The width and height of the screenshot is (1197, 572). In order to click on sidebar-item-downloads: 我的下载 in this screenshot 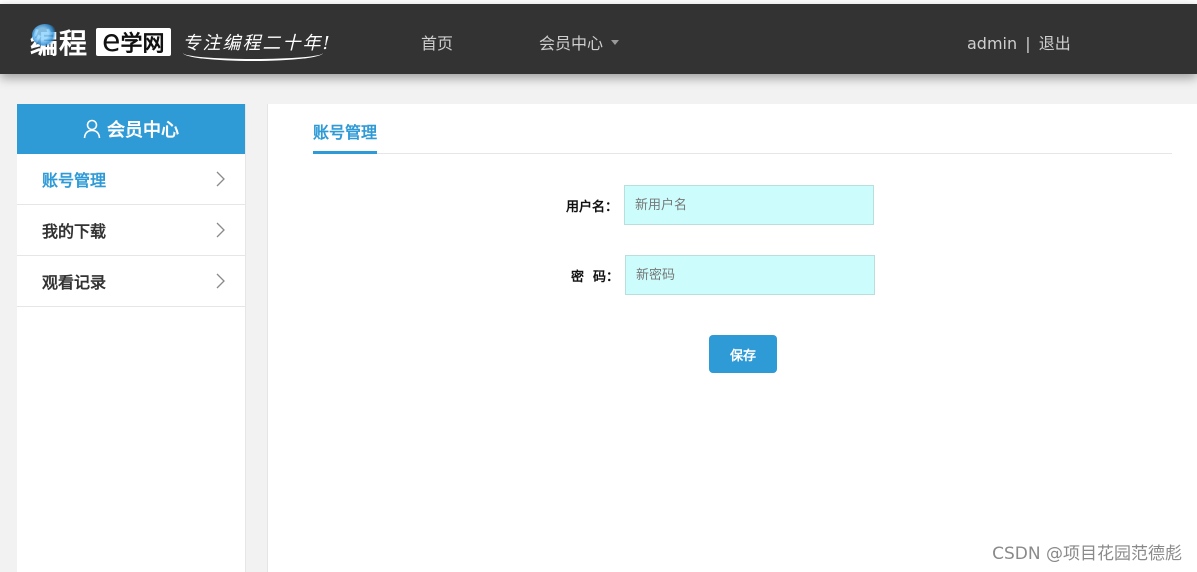, I will do `click(131, 230)`.